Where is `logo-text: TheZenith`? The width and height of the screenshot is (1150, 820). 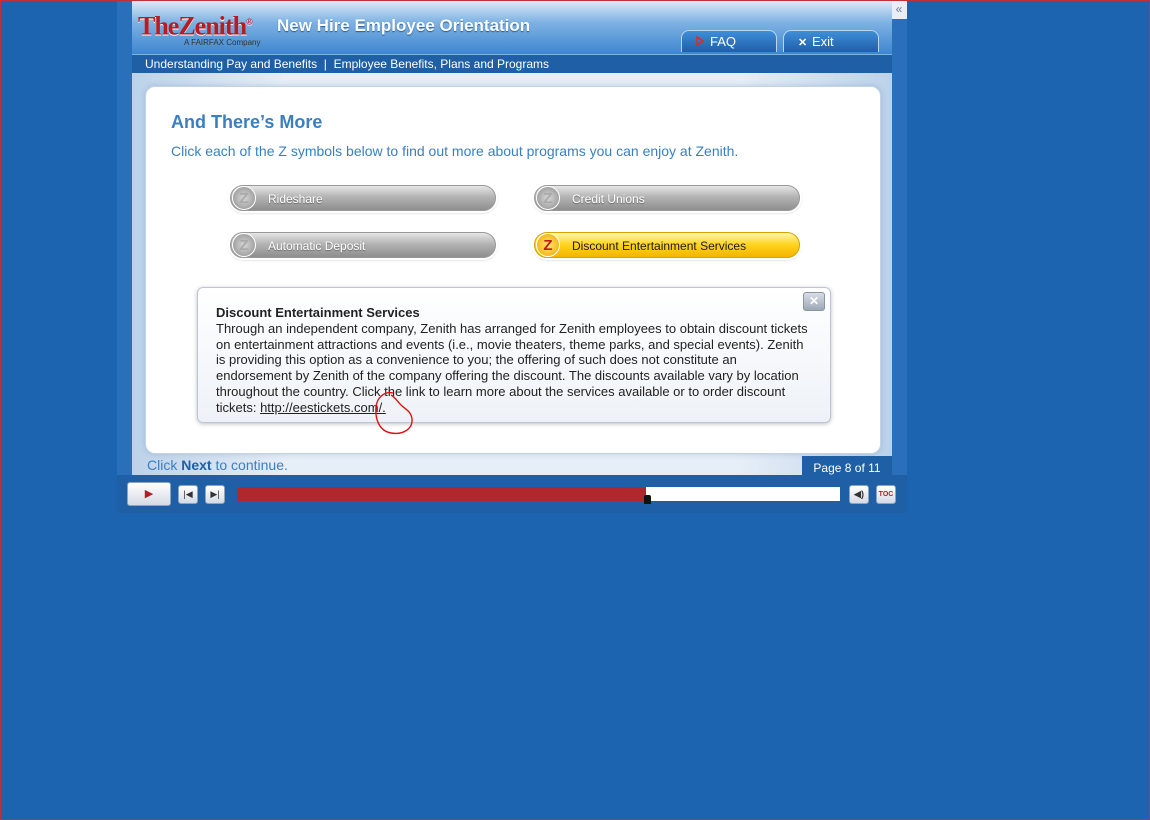
logo-text: TheZenith is located at coordinates (192, 26).